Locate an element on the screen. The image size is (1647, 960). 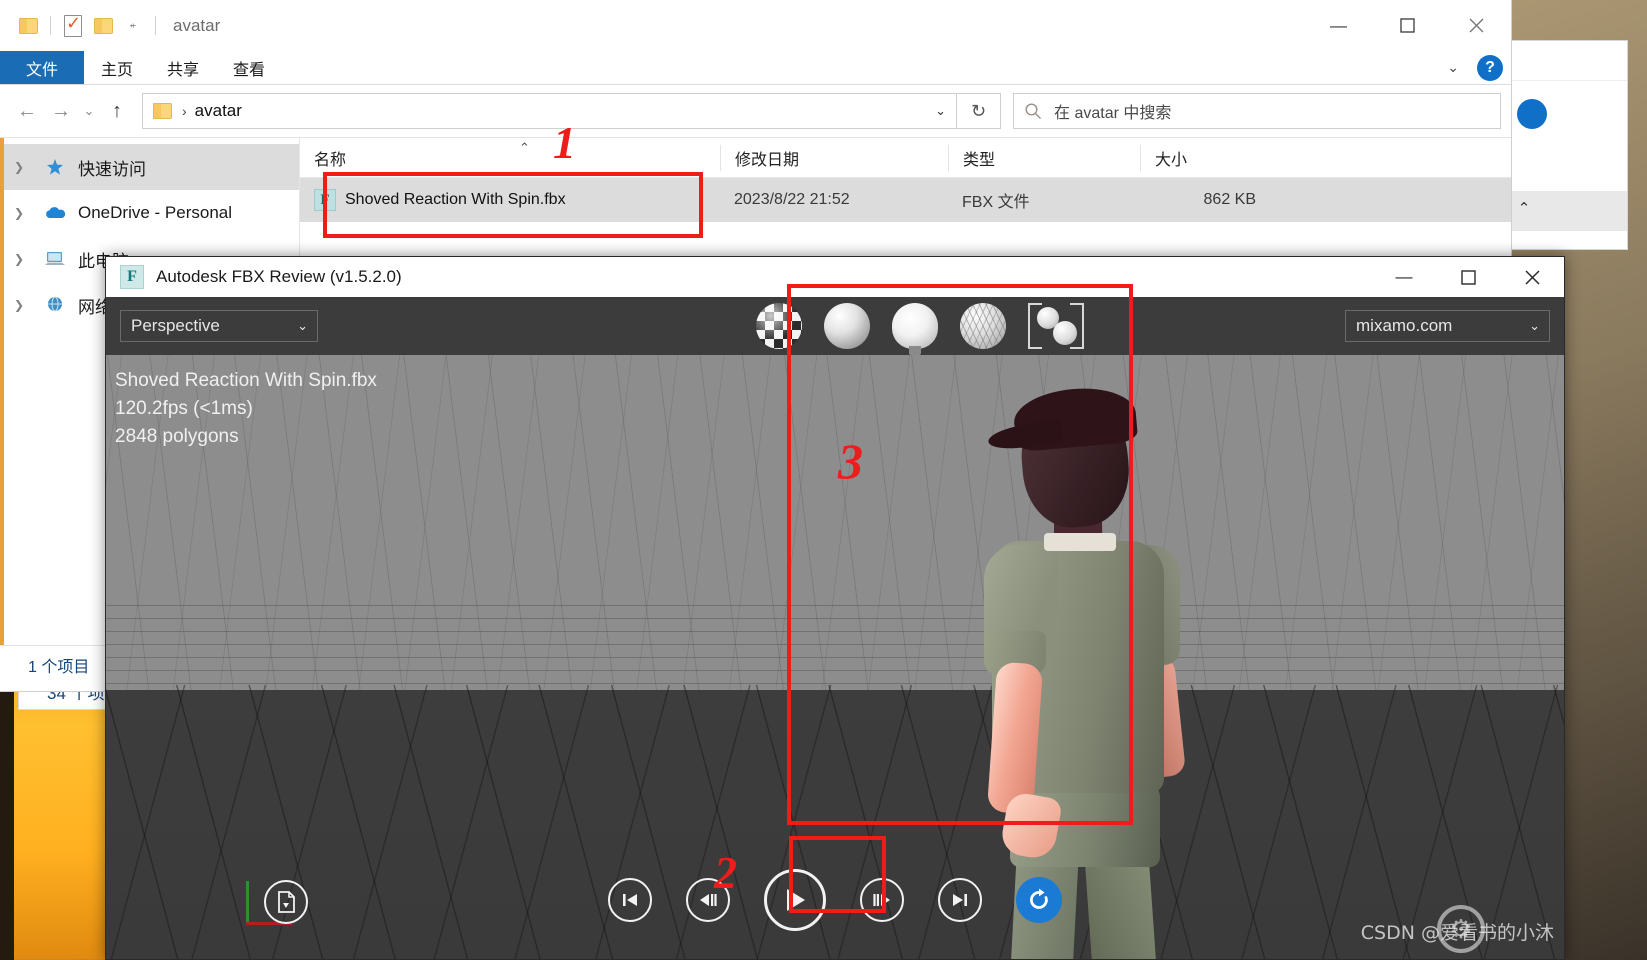
sort-ascending-icon: ⌃ is located at coordinates (524, 147).